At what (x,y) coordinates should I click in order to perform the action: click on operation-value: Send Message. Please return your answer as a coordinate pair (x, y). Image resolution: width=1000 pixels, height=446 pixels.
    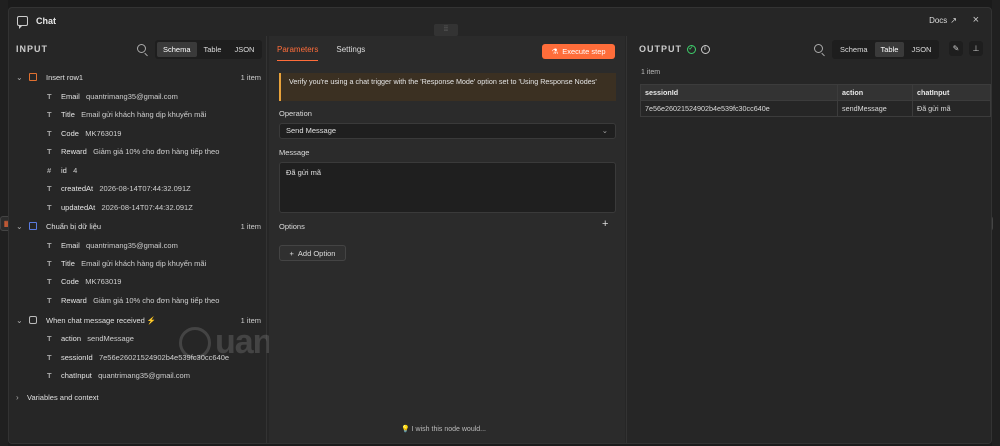
    Looking at the image, I should click on (311, 130).